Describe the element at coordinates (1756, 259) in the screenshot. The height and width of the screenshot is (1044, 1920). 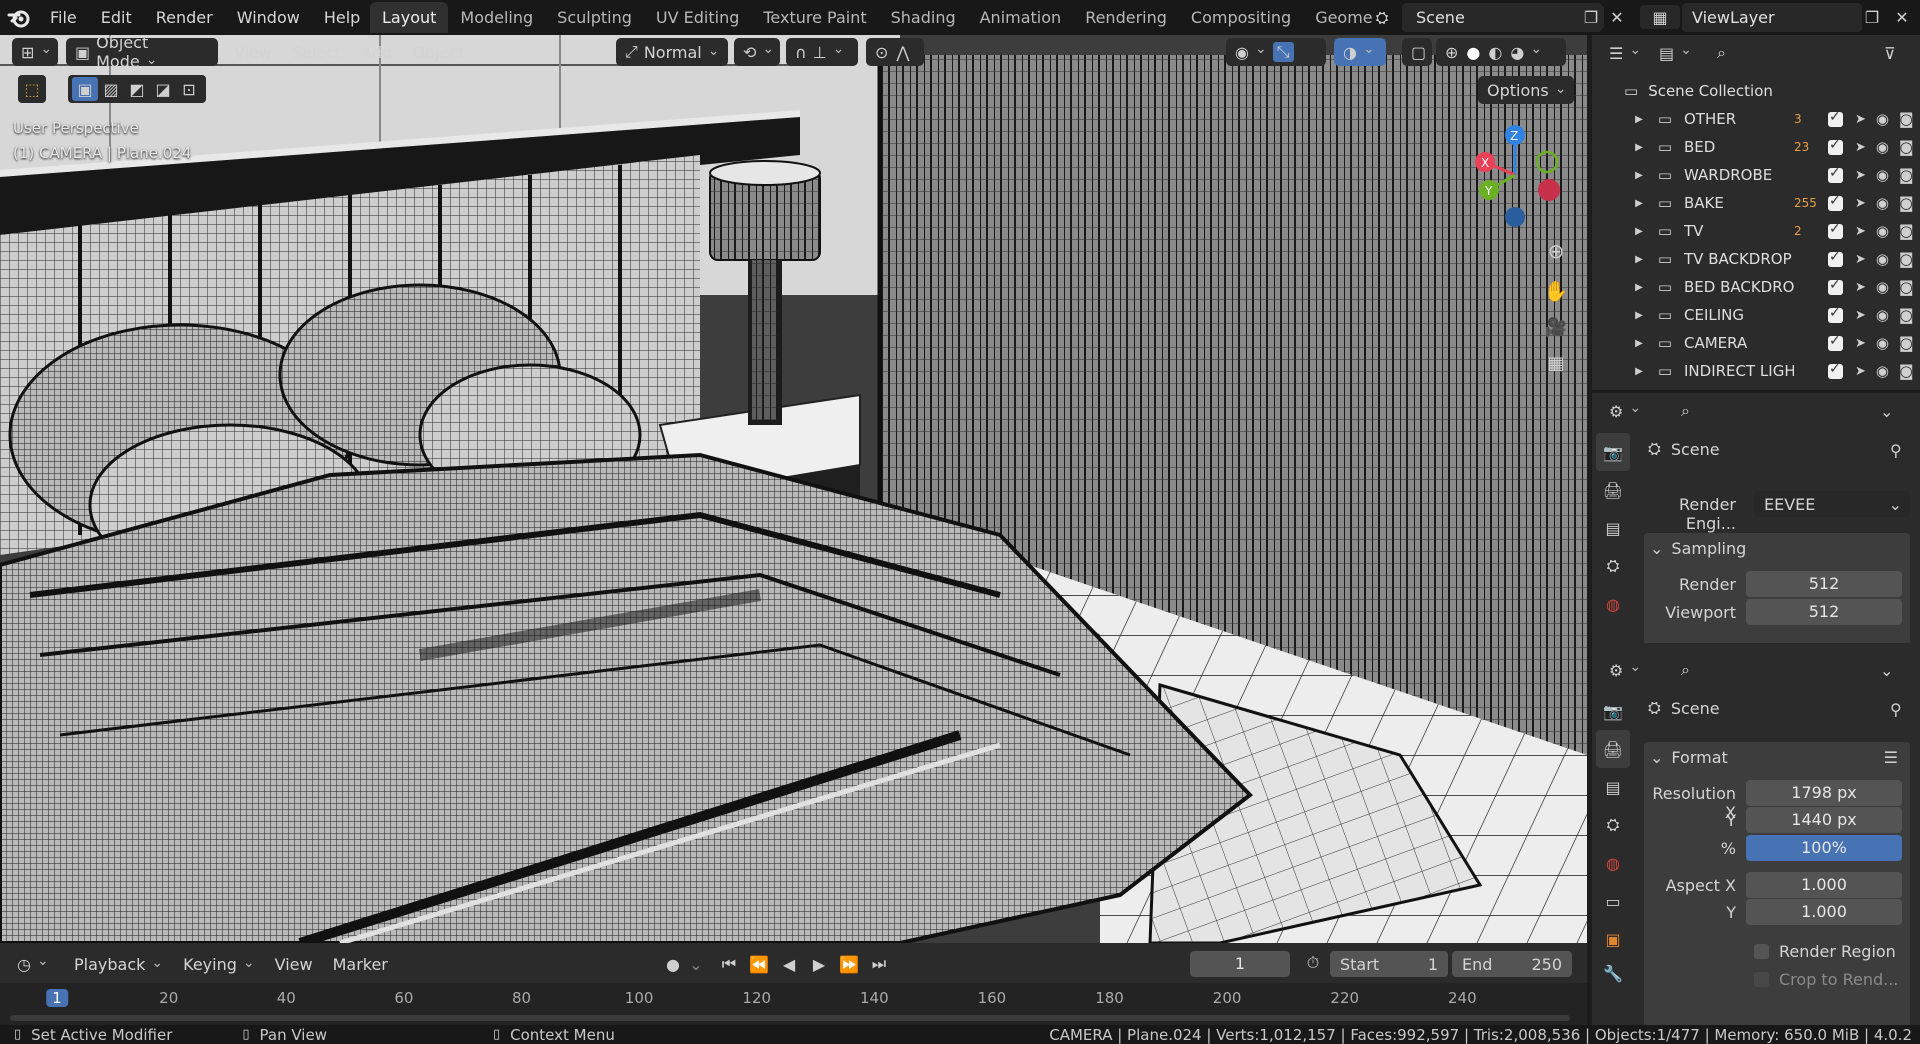
I see `collection-row: ▶ ▭ TV BACKDROP ➤ ◉ ◙` at that location.